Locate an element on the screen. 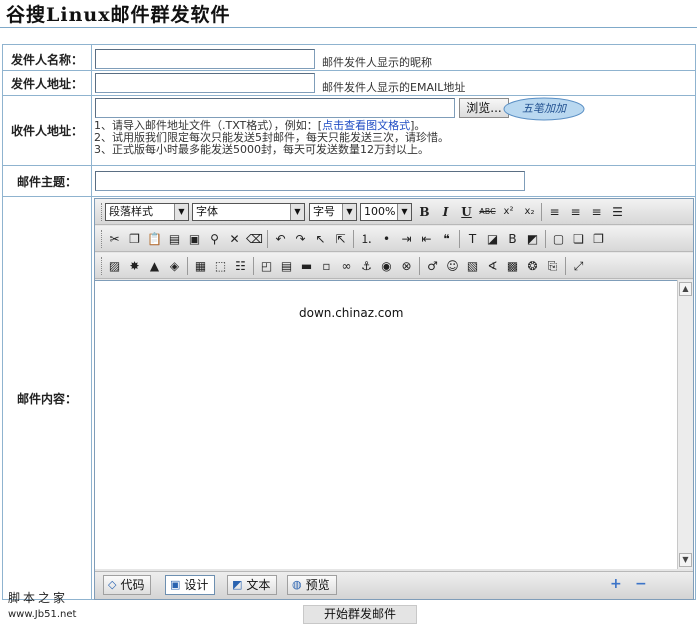 The height and width of the screenshot is (626, 697). font-color-icon: ◩ is located at coordinates (532, 239).